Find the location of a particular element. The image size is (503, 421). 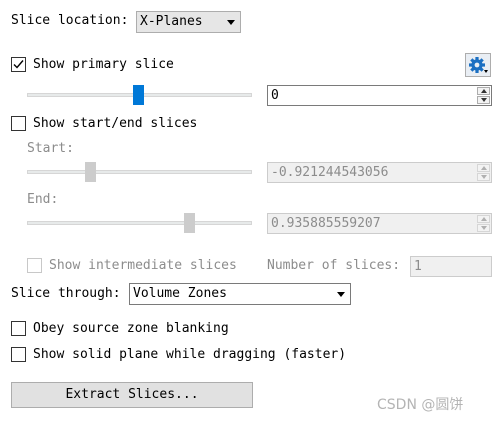

solid-plane-checkbox is located at coordinates (18, 354).